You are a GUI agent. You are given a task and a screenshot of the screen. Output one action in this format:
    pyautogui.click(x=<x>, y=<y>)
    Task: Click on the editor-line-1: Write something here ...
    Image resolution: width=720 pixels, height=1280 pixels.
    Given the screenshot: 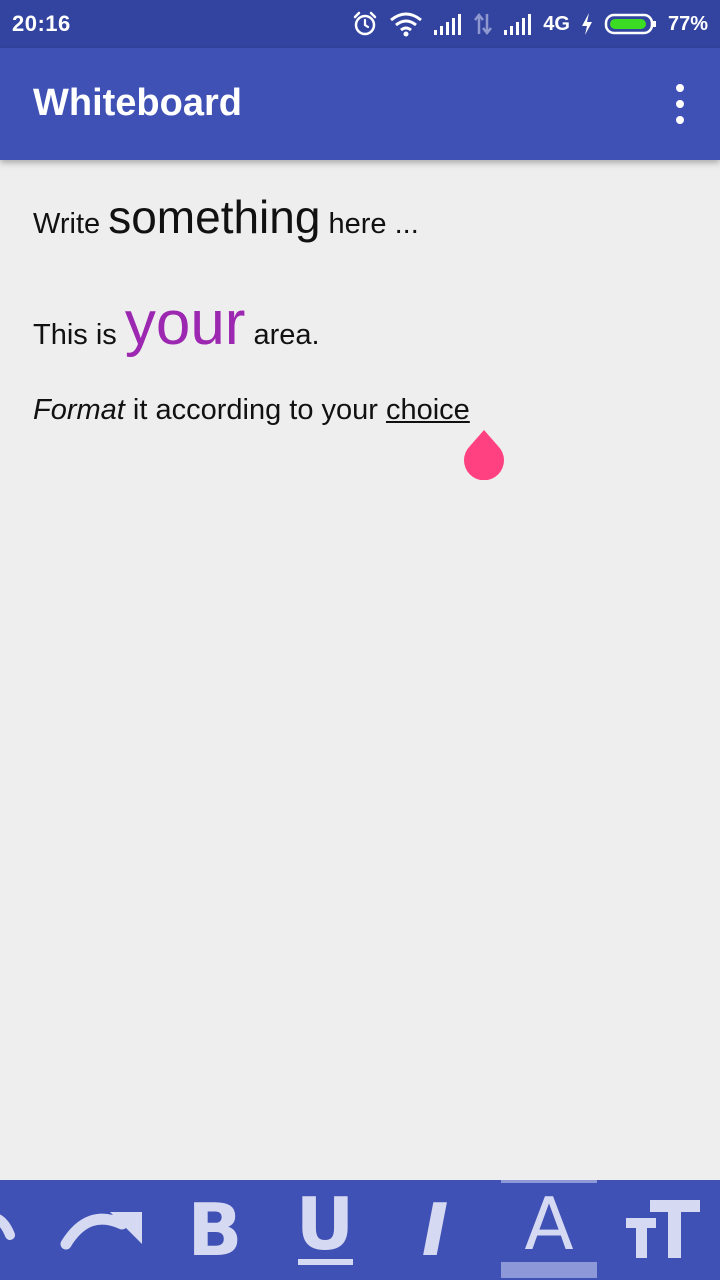 What is the action you would take?
    pyautogui.click(x=226, y=217)
    